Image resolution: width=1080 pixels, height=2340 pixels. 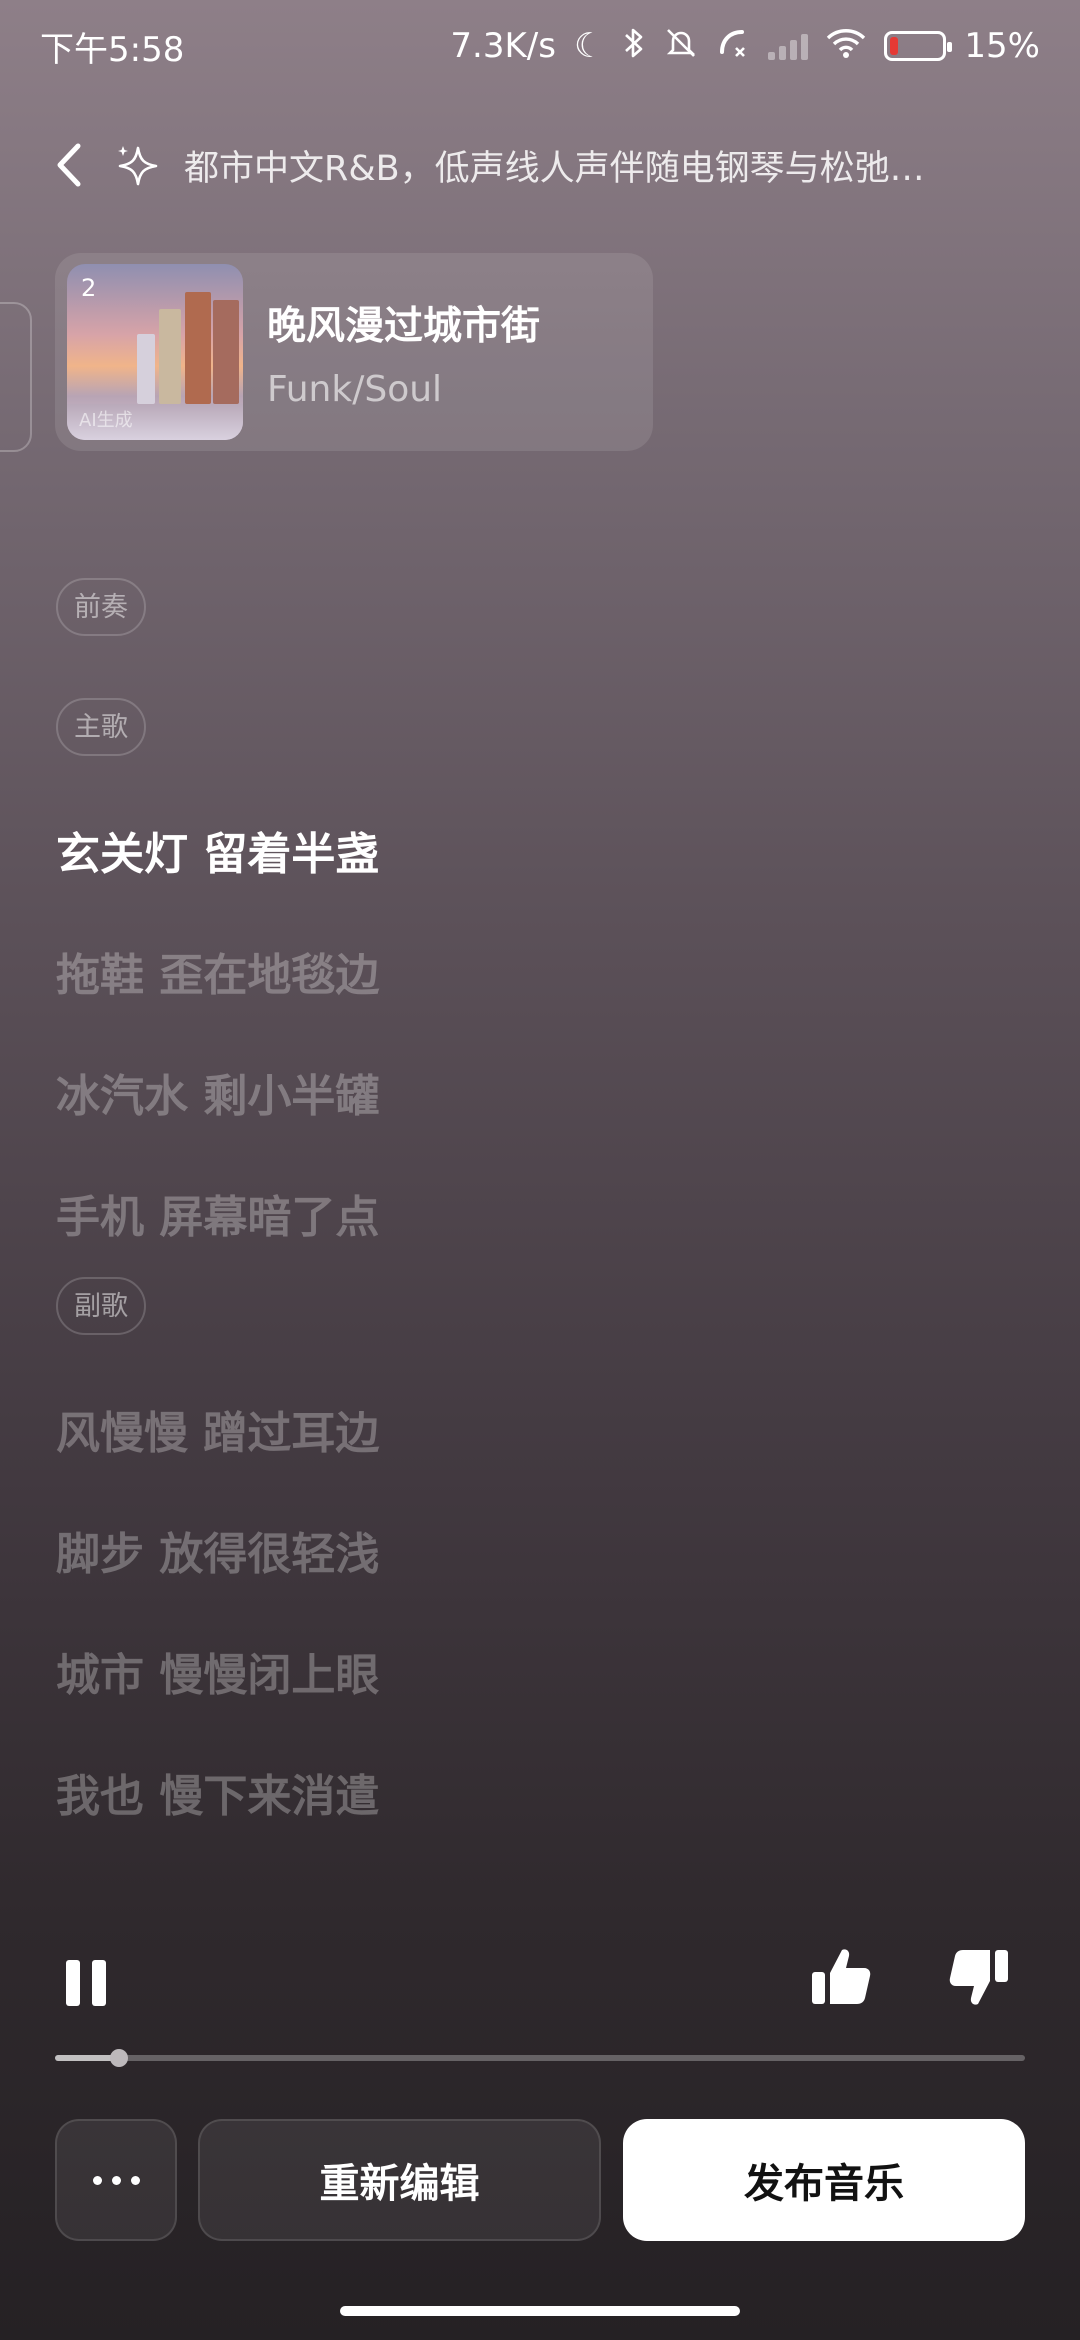 I want to click on song-info: 晚风漫过城市街 Funk/Soul, so click(x=403, y=352).